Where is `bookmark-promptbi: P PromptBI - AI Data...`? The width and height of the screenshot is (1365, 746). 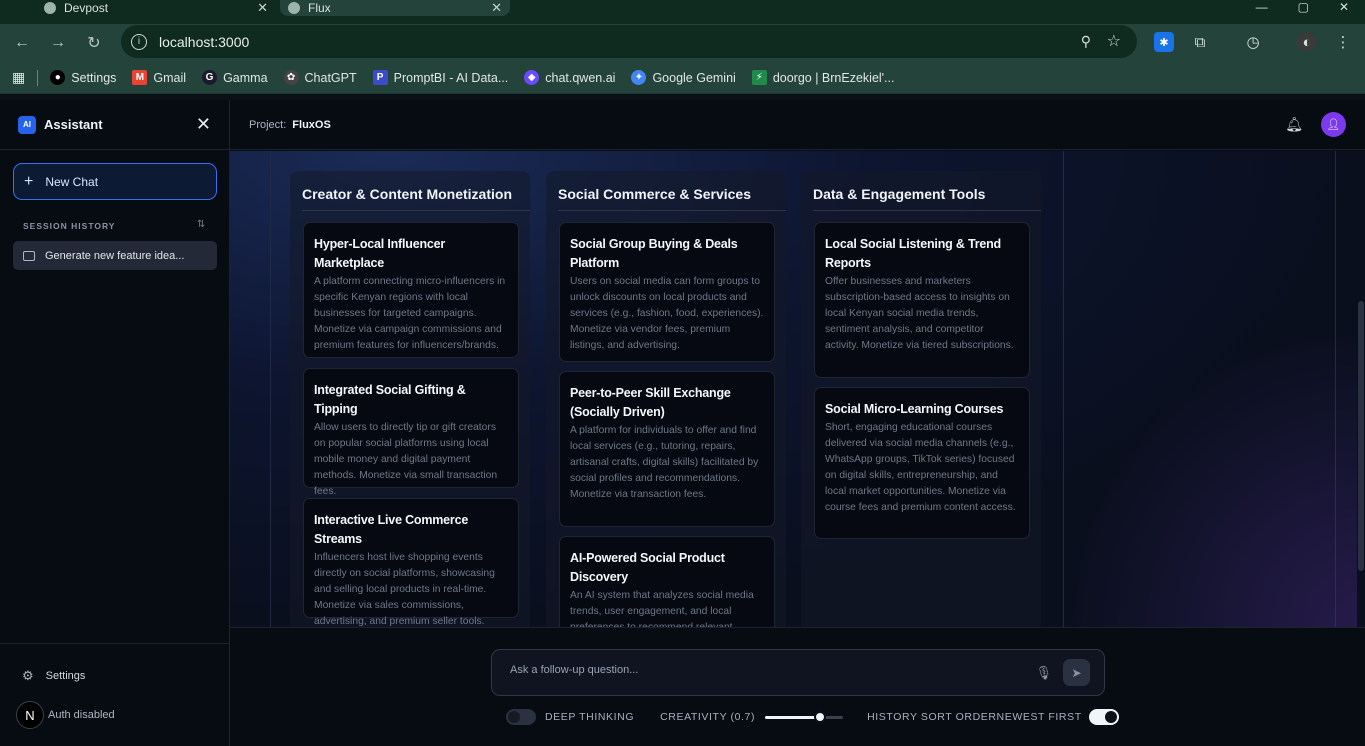
bookmark-promptbi: P PromptBI - AI Data... is located at coordinates (440, 77).